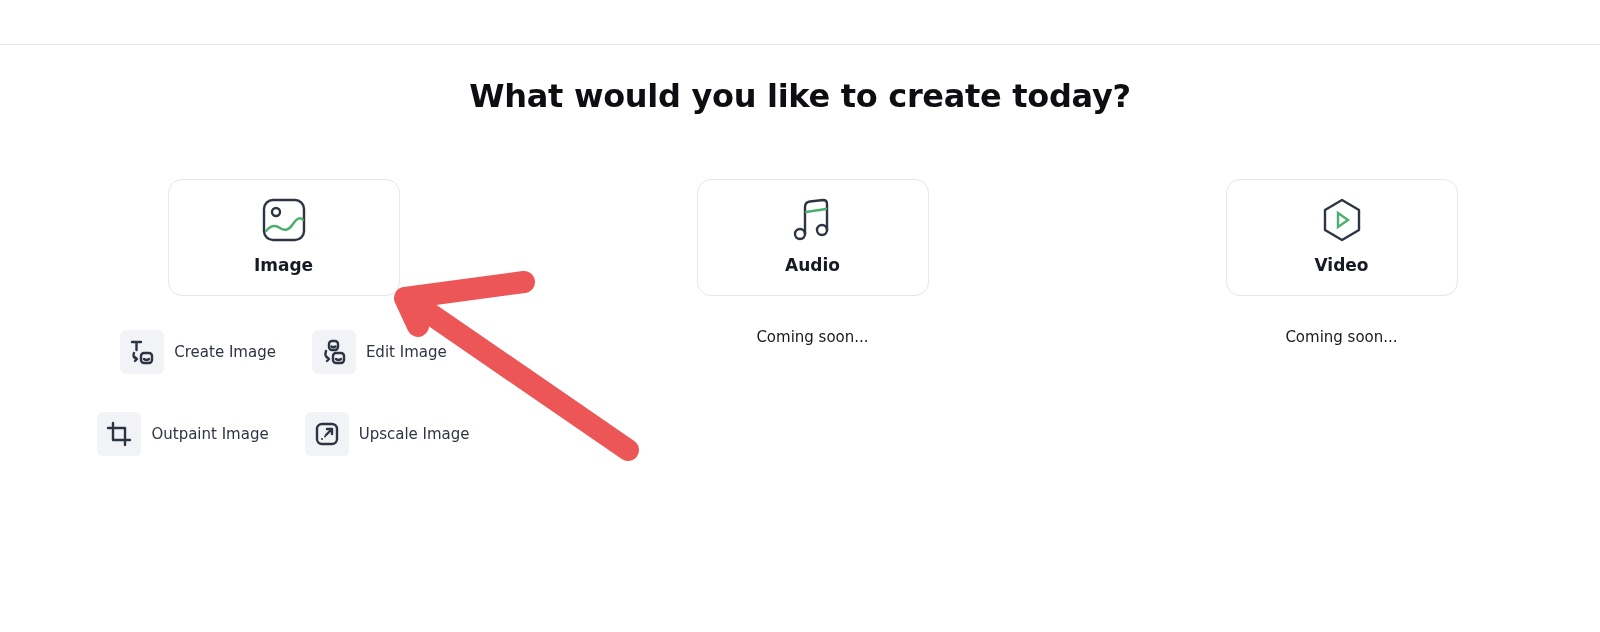 This screenshot has height=632, width=1600. I want to click on image-card: Image, so click(283, 238).